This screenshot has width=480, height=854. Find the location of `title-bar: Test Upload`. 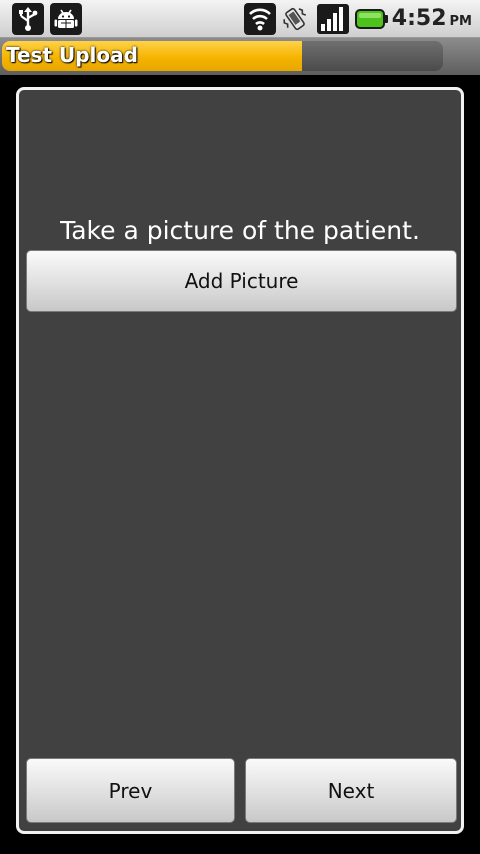

title-bar: Test Upload is located at coordinates (240, 56).